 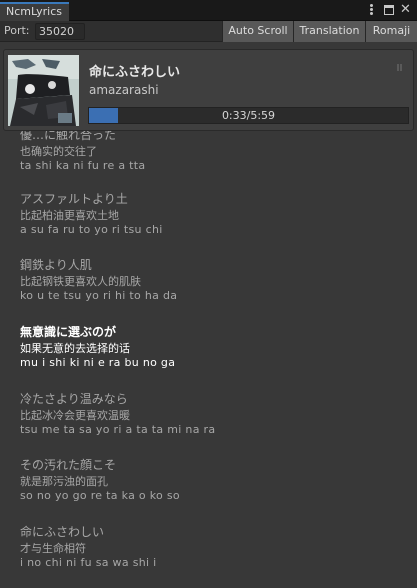 What do you see at coordinates (34, 11) in the screenshot?
I see `tab-ncmlyrics: NcmLyrics` at bounding box center [34, 11].